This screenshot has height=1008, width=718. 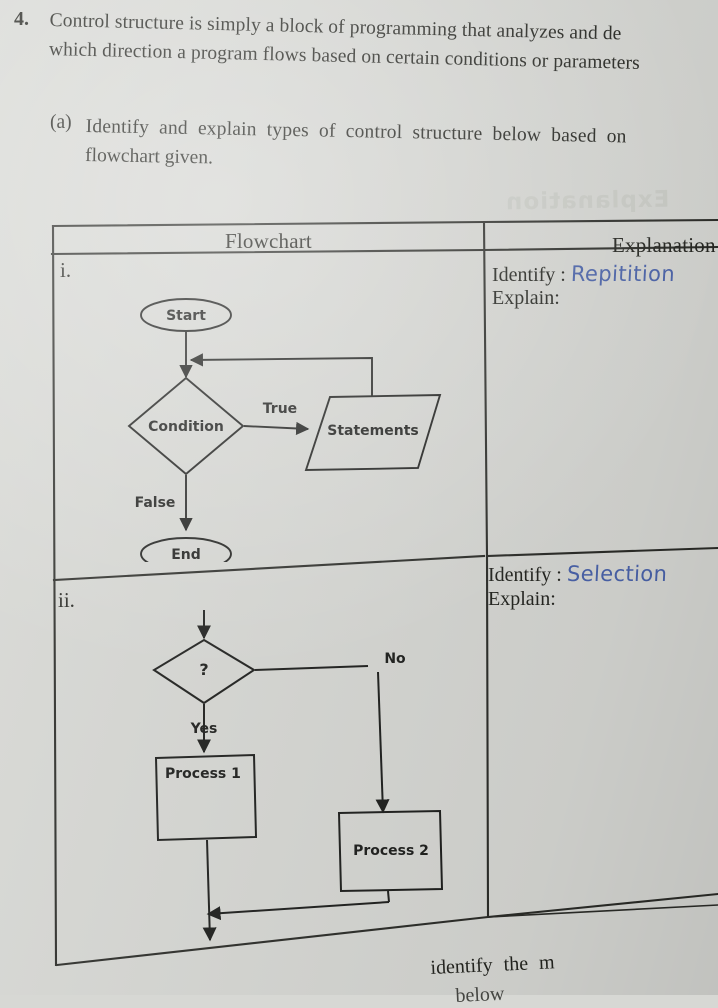 I want to click on identify-answer-ii: Selection, so click(x=617, y=574).